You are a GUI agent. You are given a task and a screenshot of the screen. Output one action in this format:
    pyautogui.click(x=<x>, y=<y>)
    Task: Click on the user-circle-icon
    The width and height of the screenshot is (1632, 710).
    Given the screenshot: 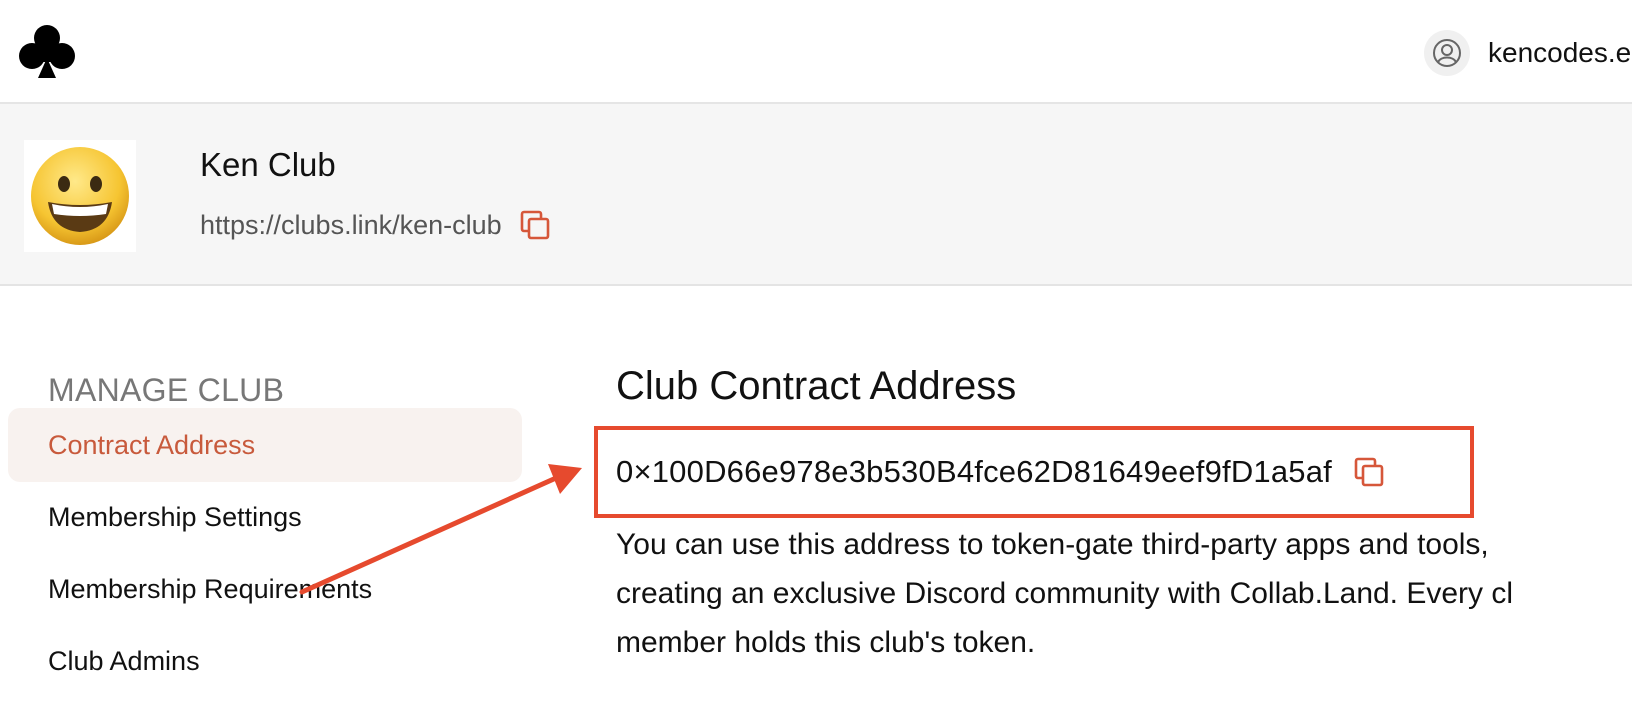 What is the action you would take?
    pyautogui.click(x=1447, y=53)
    